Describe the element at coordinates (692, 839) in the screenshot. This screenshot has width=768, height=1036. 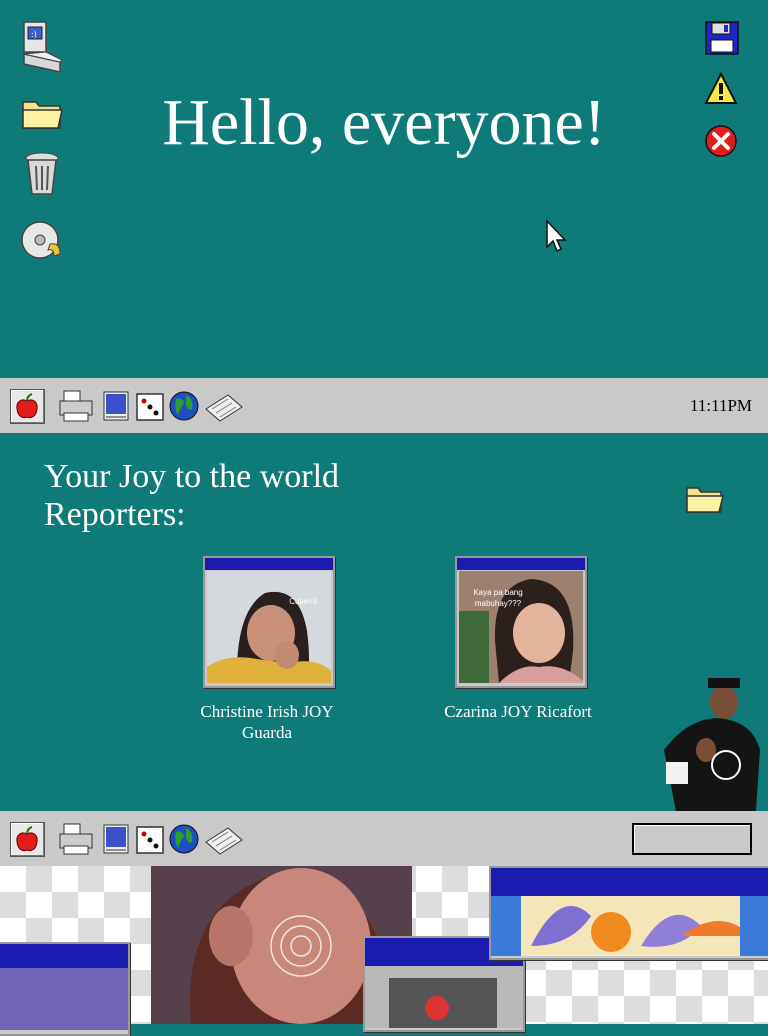
I see `taskbar-text-field` at that location.